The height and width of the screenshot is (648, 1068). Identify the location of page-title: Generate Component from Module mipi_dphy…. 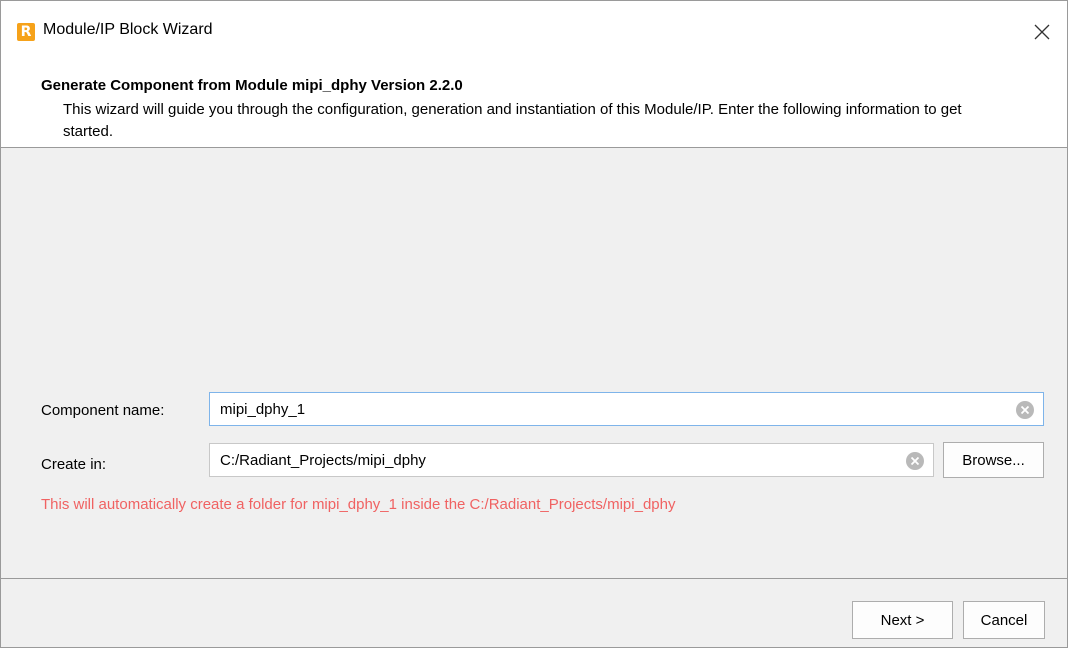
(252, 85).